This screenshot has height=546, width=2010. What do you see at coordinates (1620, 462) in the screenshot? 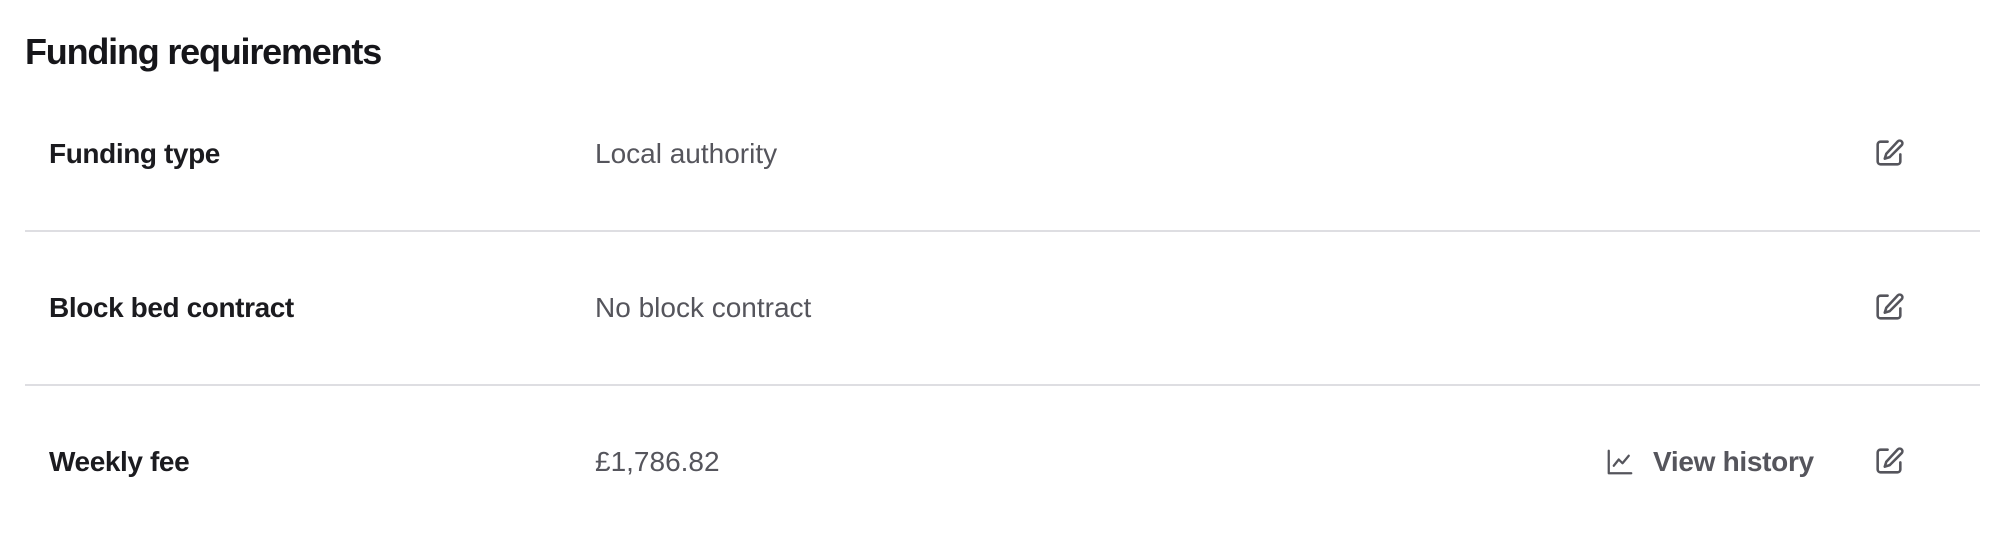
I see `line-chart-icon` at bounding box center [1620, 462].